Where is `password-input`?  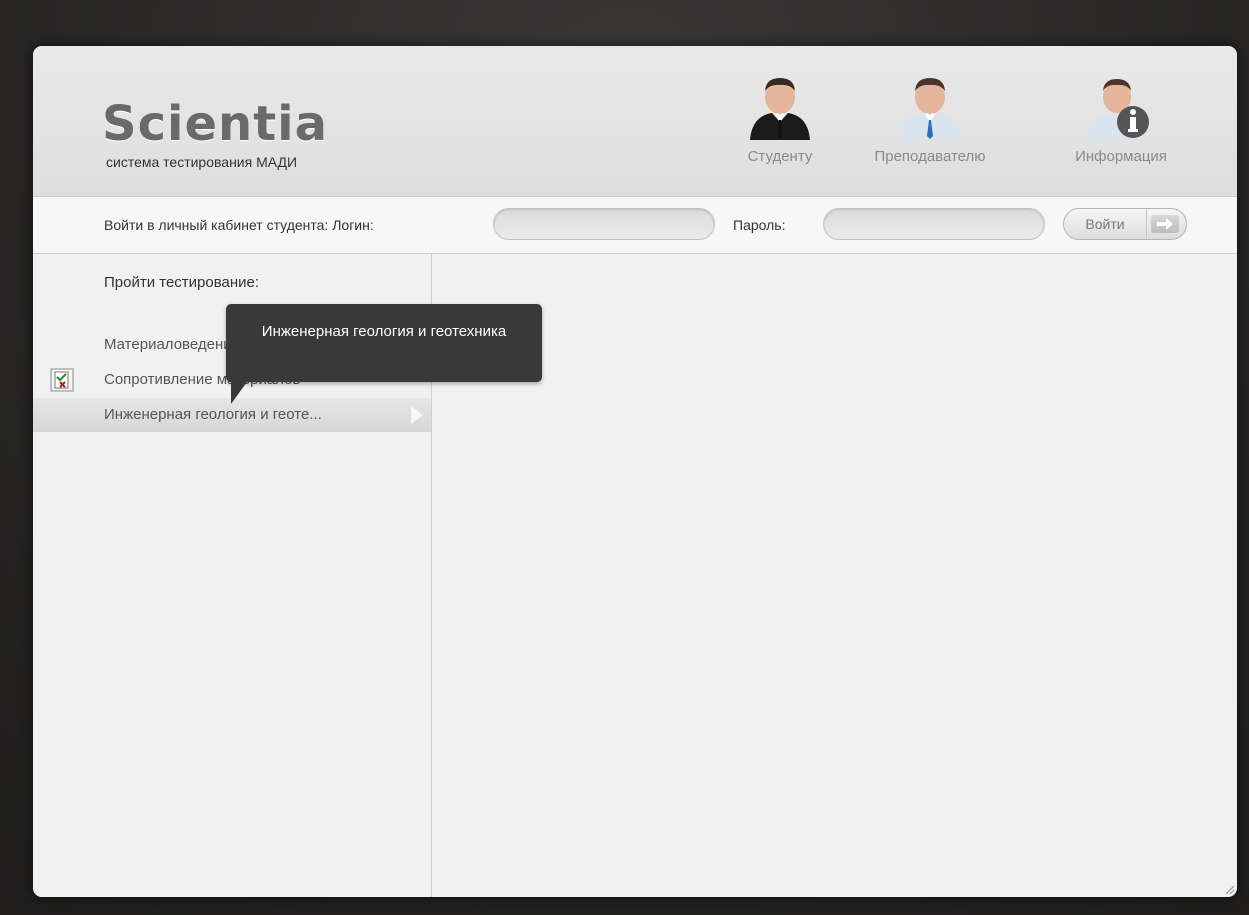 password-input is located at coordinates (934, 224).